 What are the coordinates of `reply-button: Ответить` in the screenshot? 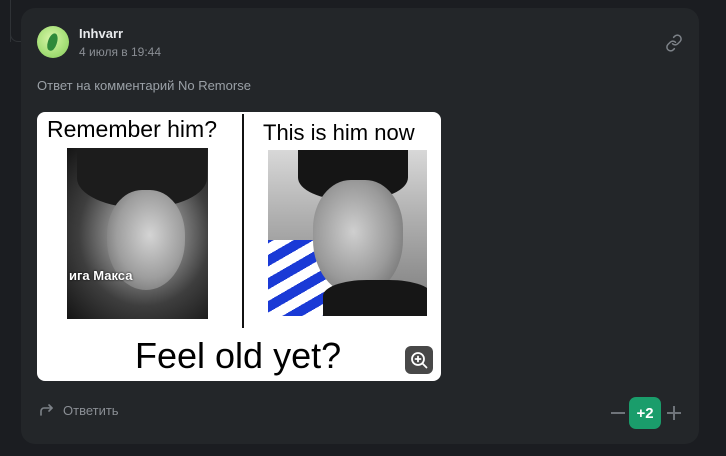 It's located at (79, 410).